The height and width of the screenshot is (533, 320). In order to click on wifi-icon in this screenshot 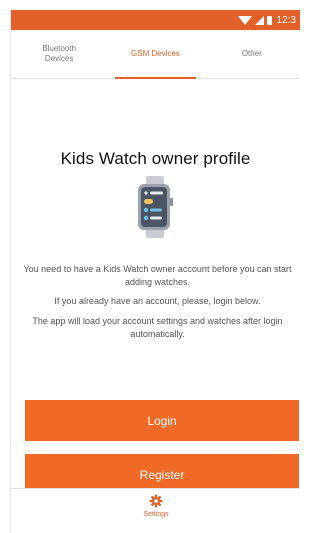, I will do `click(244, 20)`.